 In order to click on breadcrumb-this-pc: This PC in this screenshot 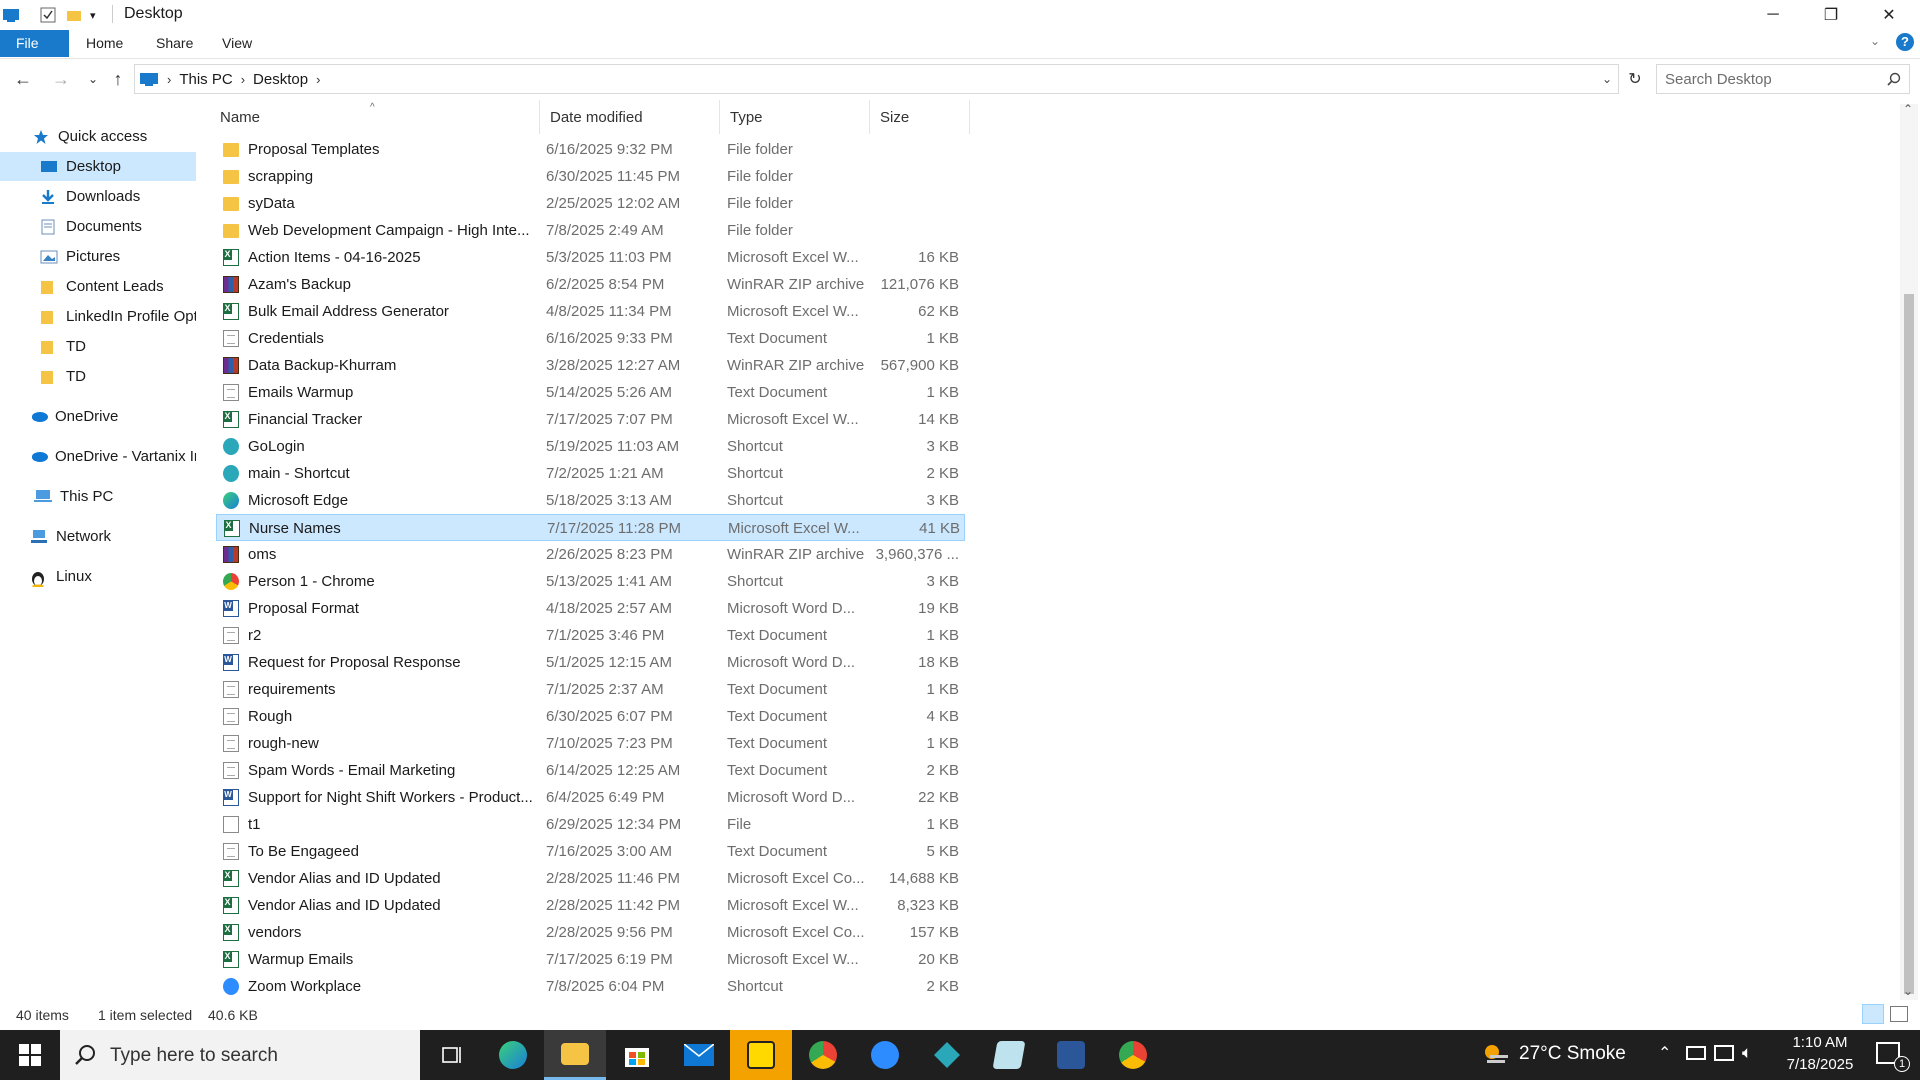, I will do `click(205, 79)`.